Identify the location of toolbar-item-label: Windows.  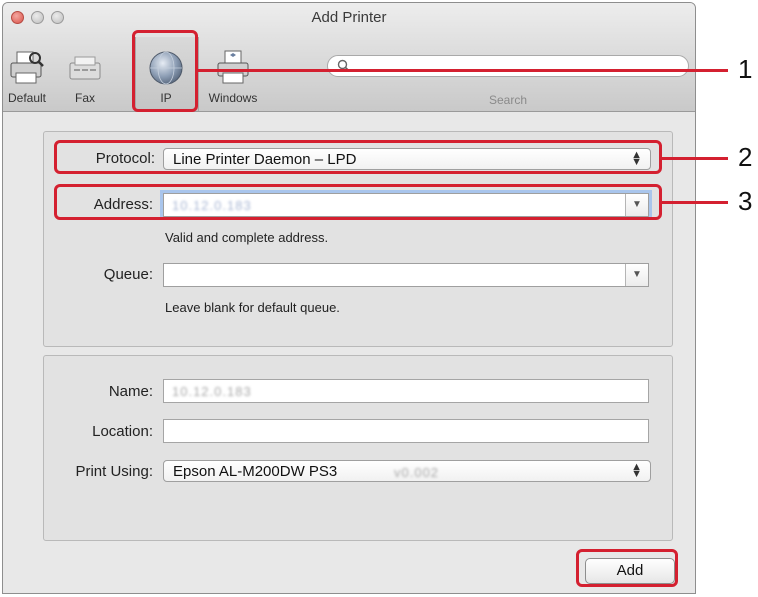
(233, 98).